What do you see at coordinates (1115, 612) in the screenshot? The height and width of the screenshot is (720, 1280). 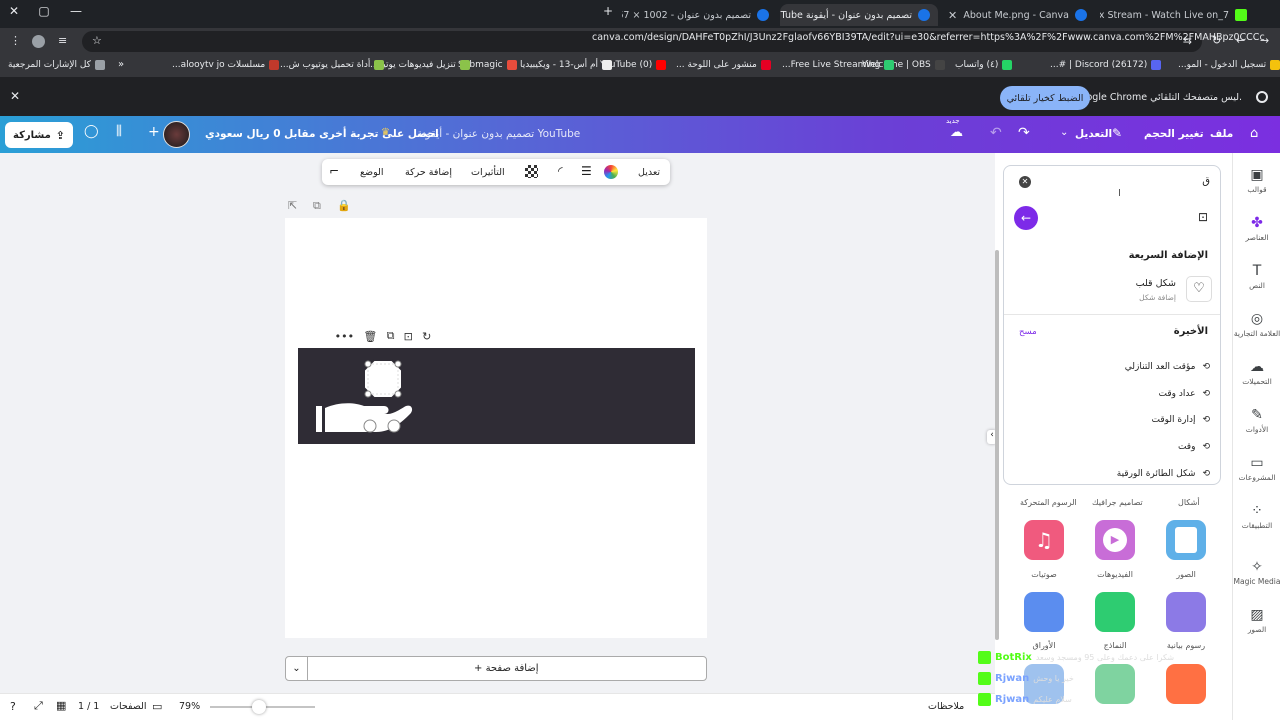 I see `forms-category-card` at bounding box center [1115, 612].